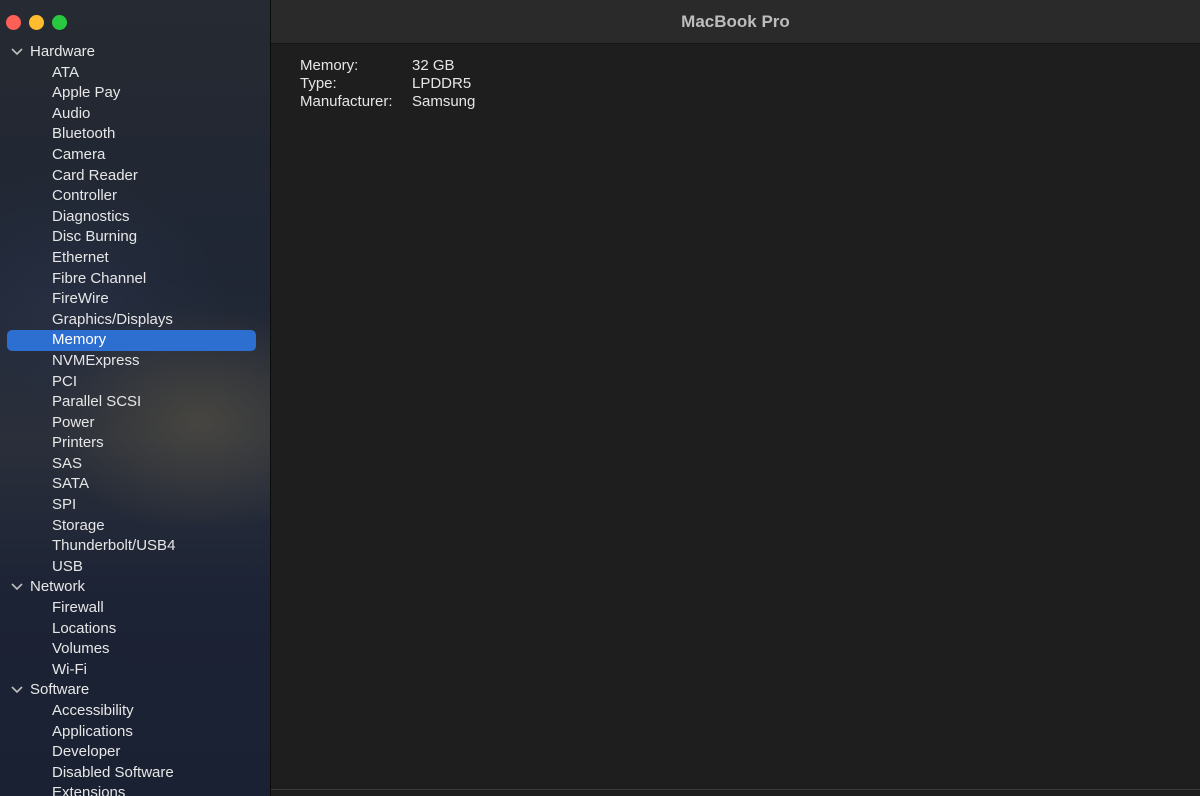 The height and width of the screenshot is (796, 1200). I want to click on detail-value: 32 GB, so click(433, 65).